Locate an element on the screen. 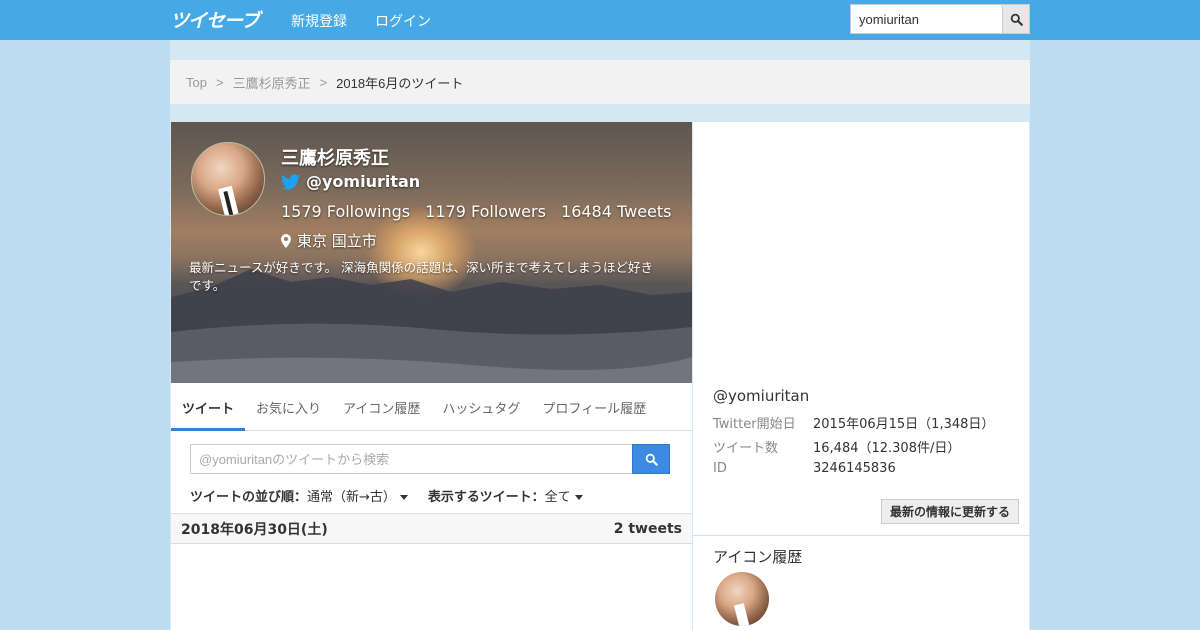  info-value: 2015年06月15日（1,348日） is located at coordinates (904, 424).